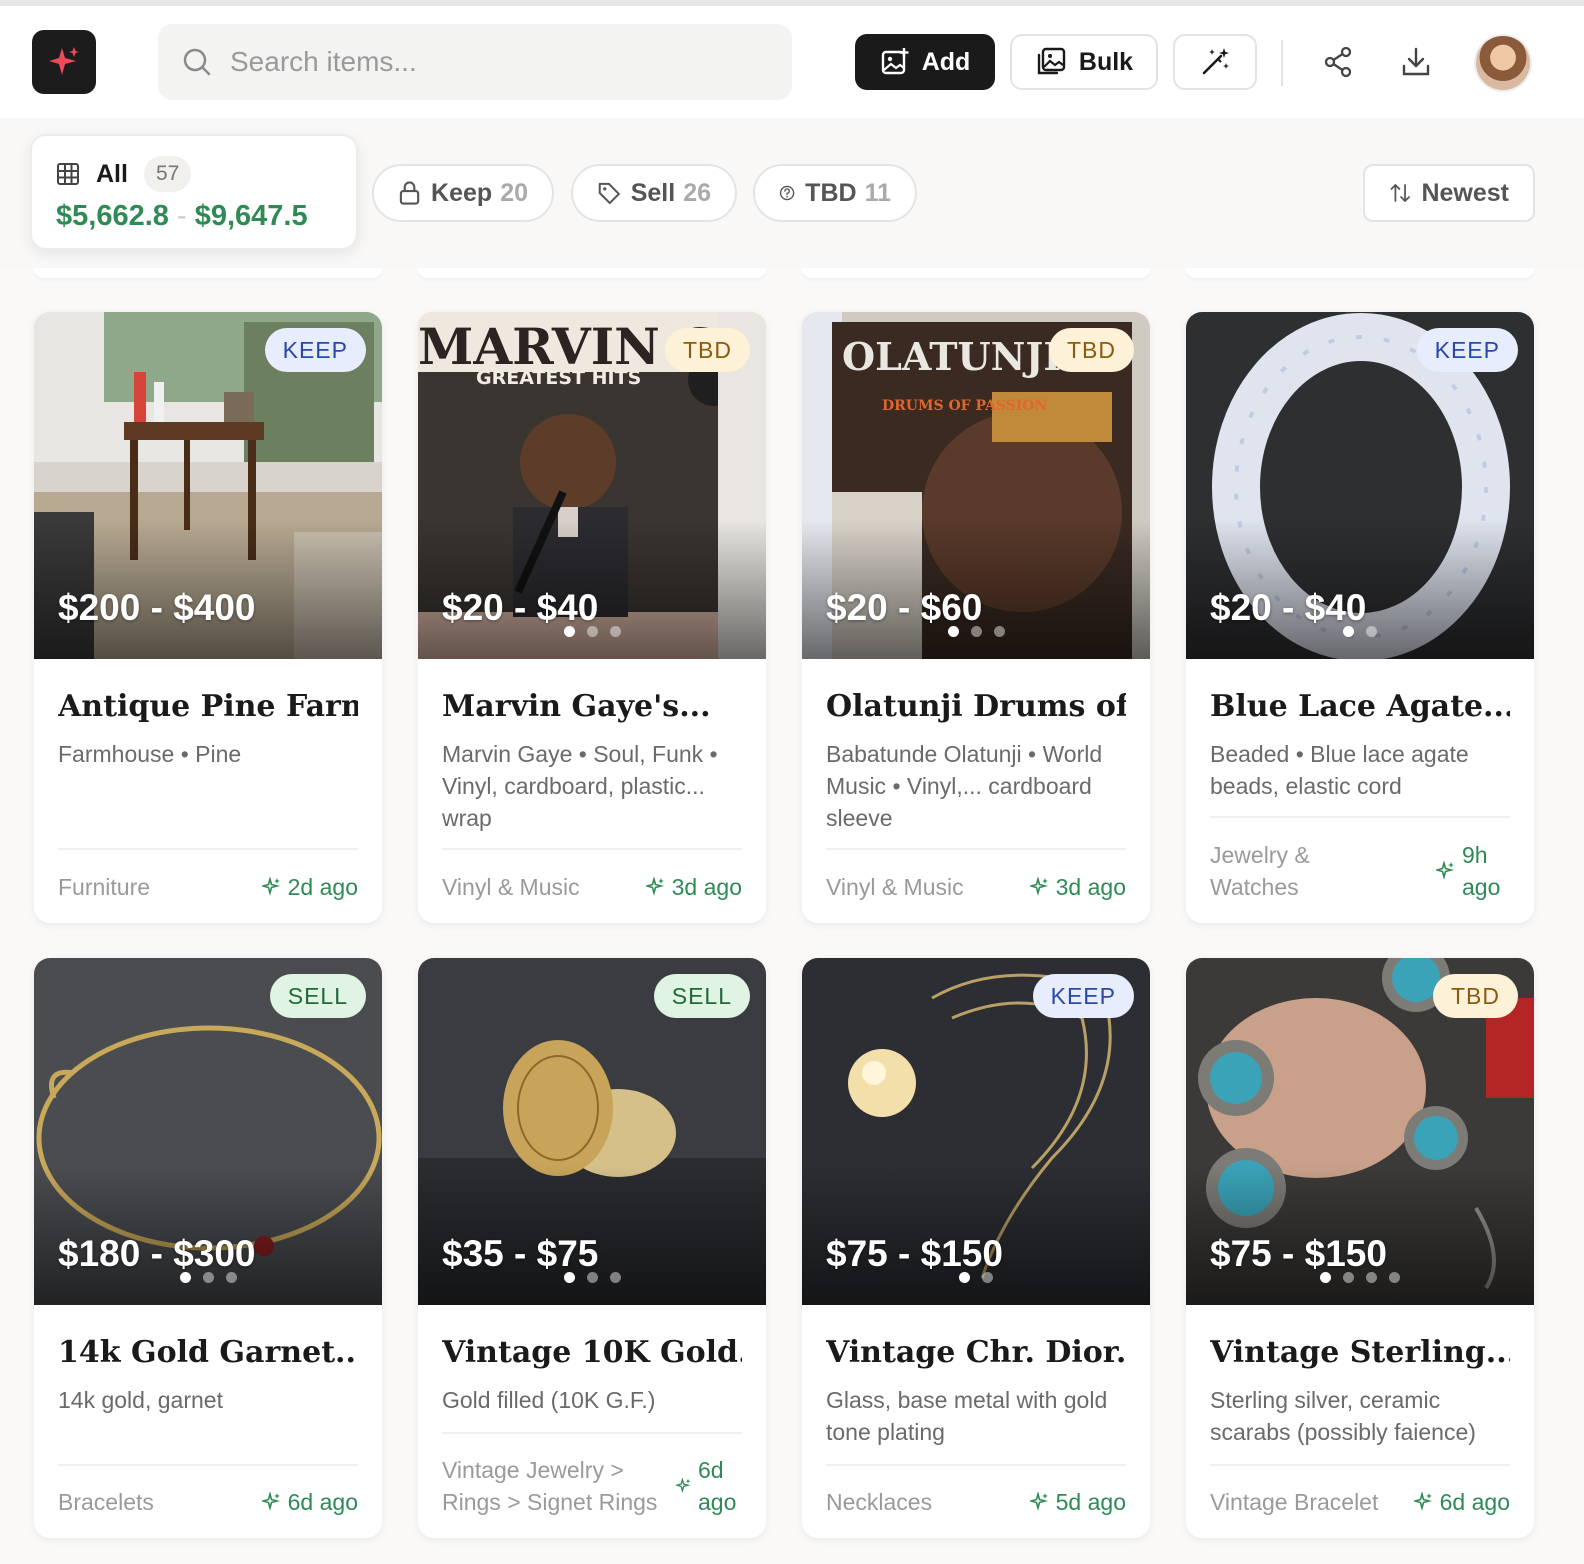  I want to click on share-button, so click(1338, 62).